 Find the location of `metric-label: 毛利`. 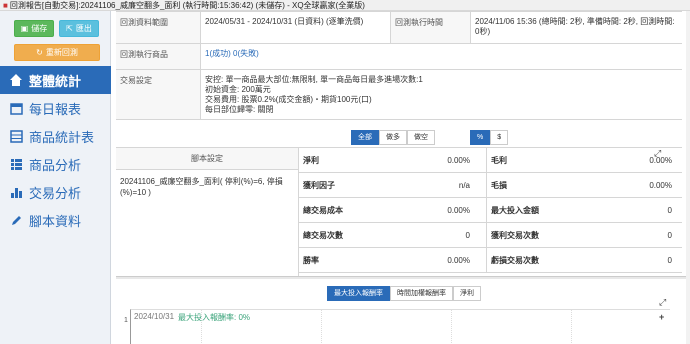

metric-label: 毛利 is located at coordinates (499, 160).